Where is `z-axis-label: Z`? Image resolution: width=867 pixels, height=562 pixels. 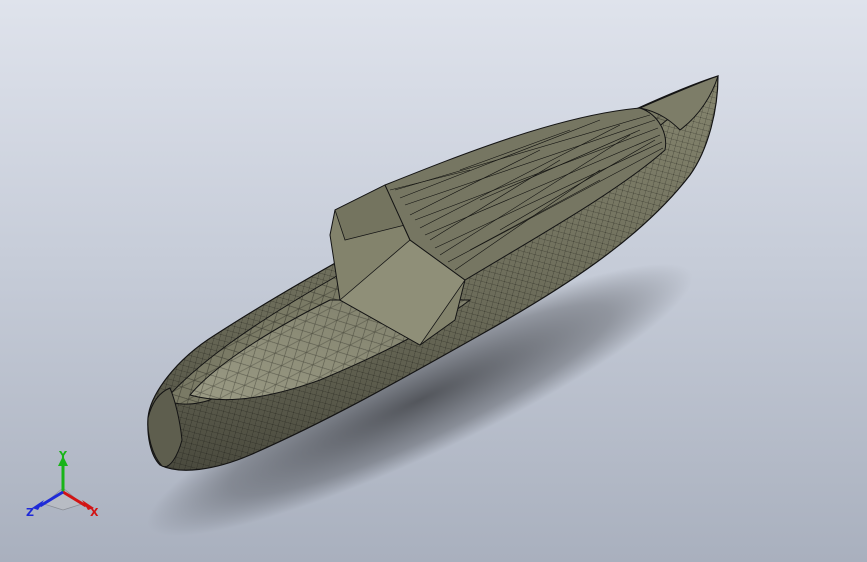
z-axis-label: Z is located at coordinates (30, 512).